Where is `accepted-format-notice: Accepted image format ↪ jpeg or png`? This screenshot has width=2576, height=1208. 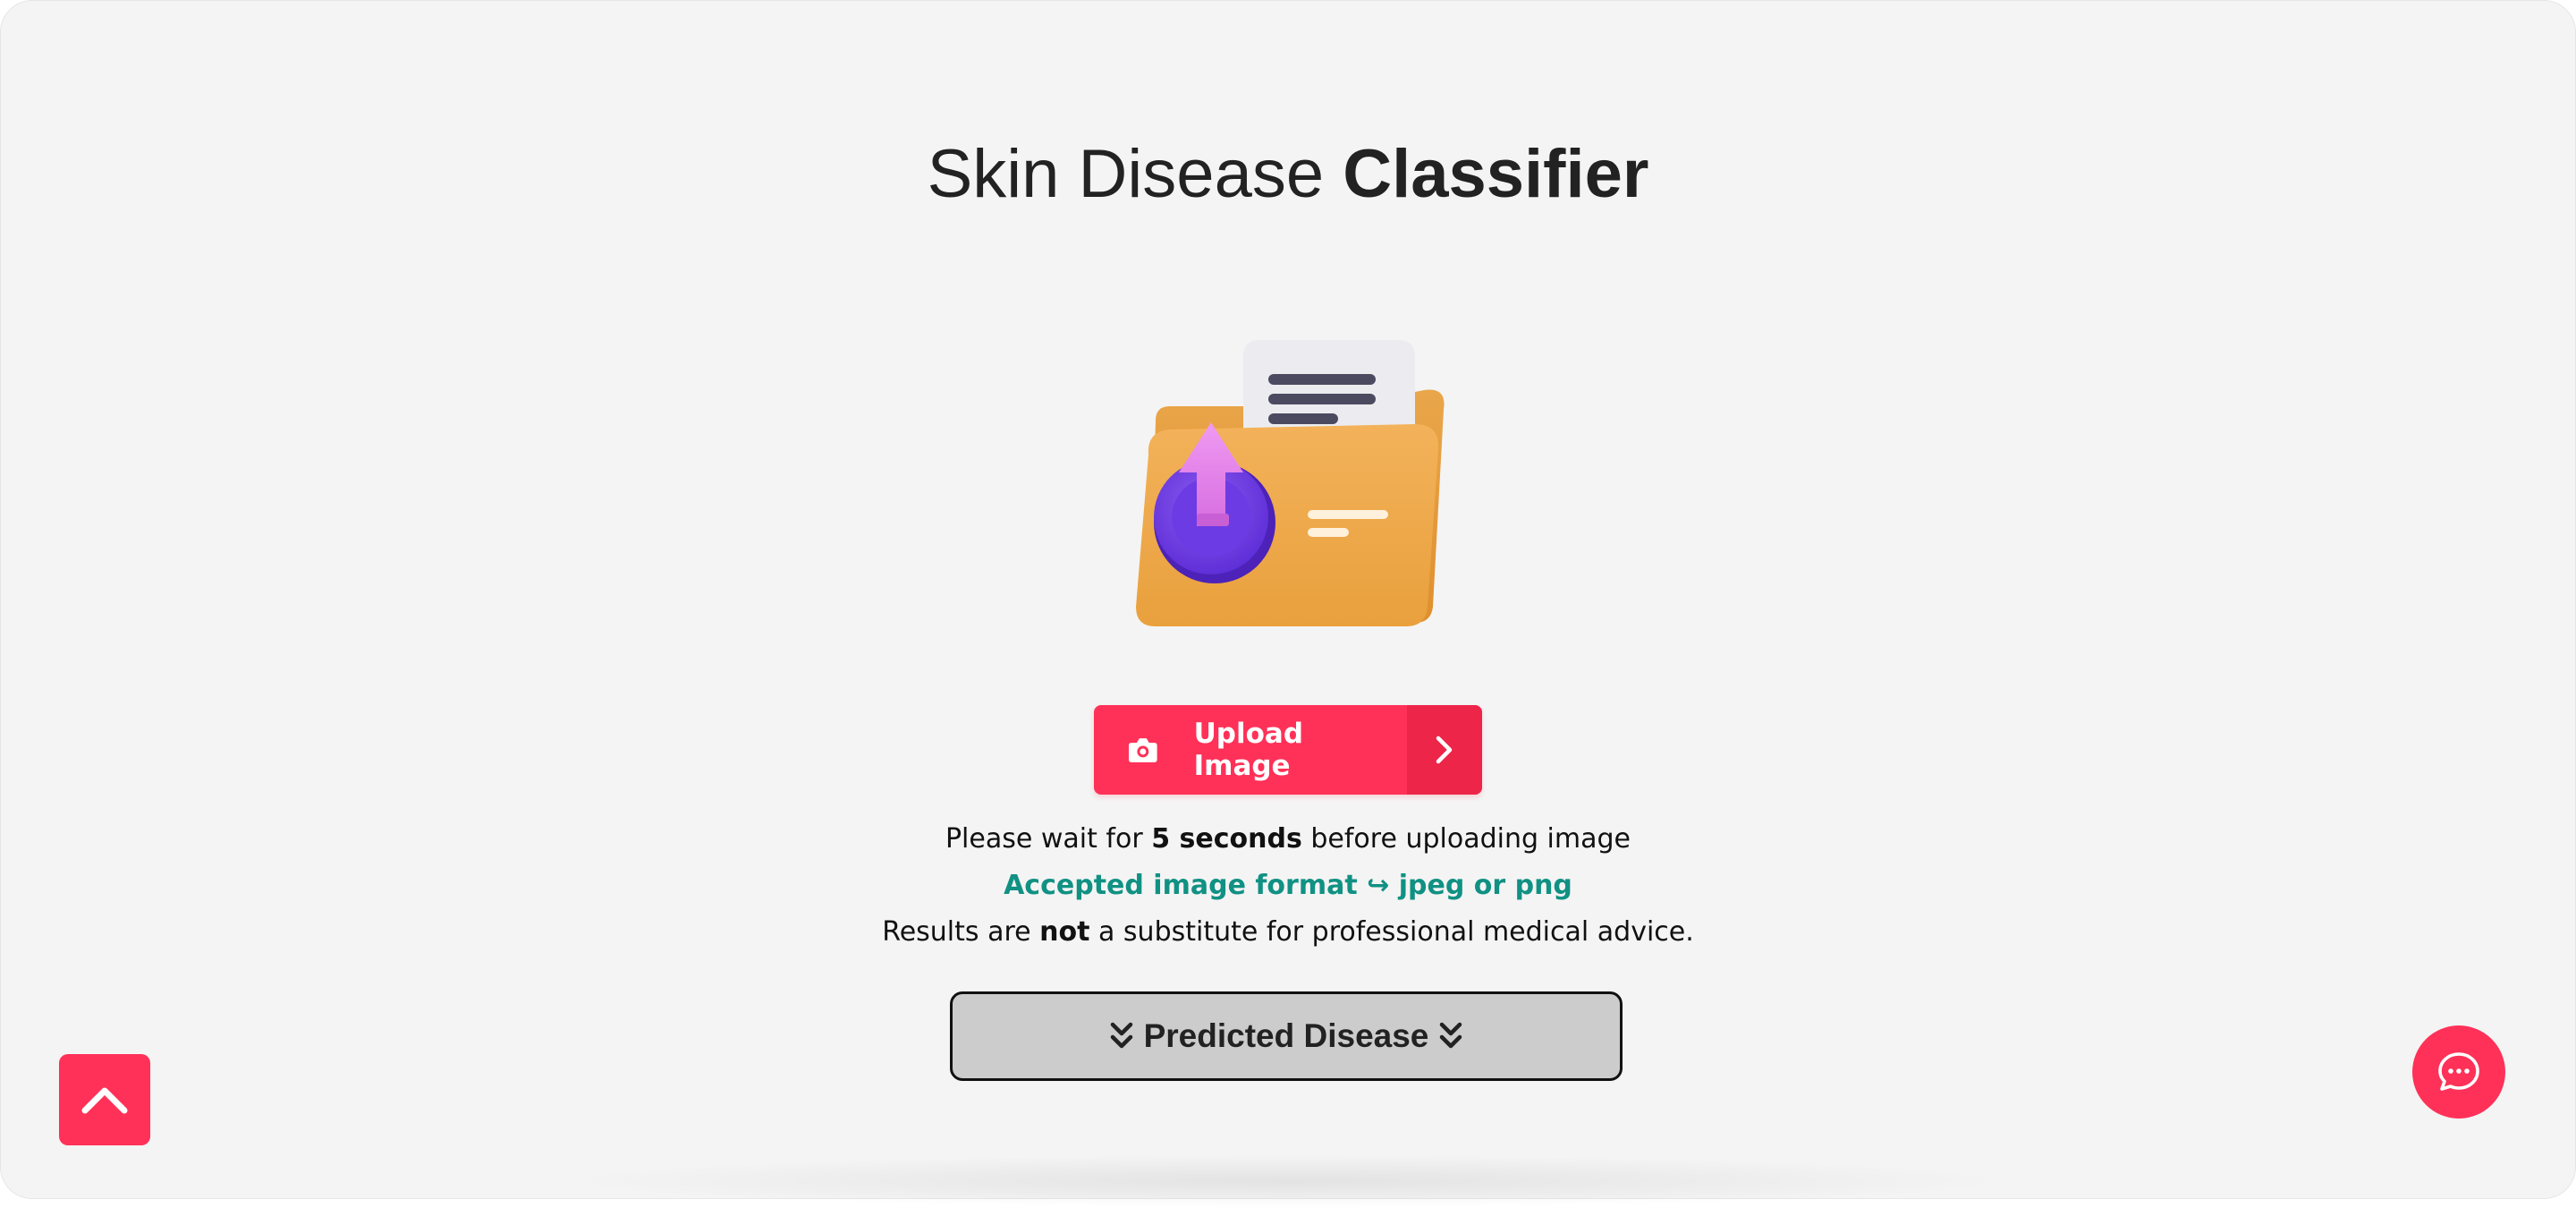
accepted-format-notice: Accepted image format ↪ jpeg or png is located at coordinates (1288, 886).